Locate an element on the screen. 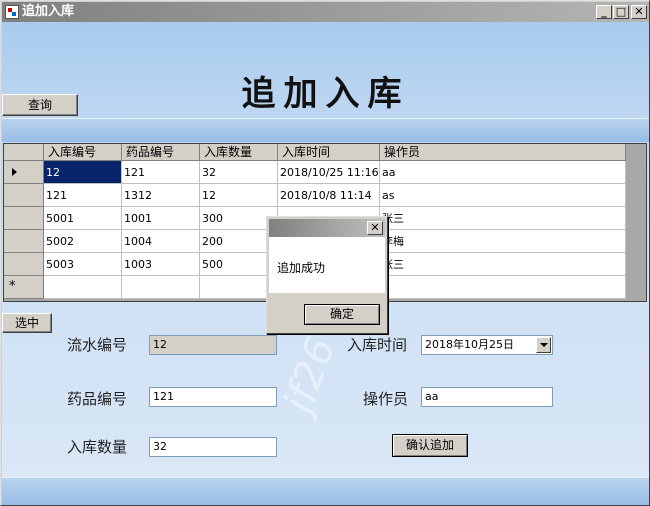 This screenshot has height=506, width=650. operator-field: aa is located at coordinates (487, 397).